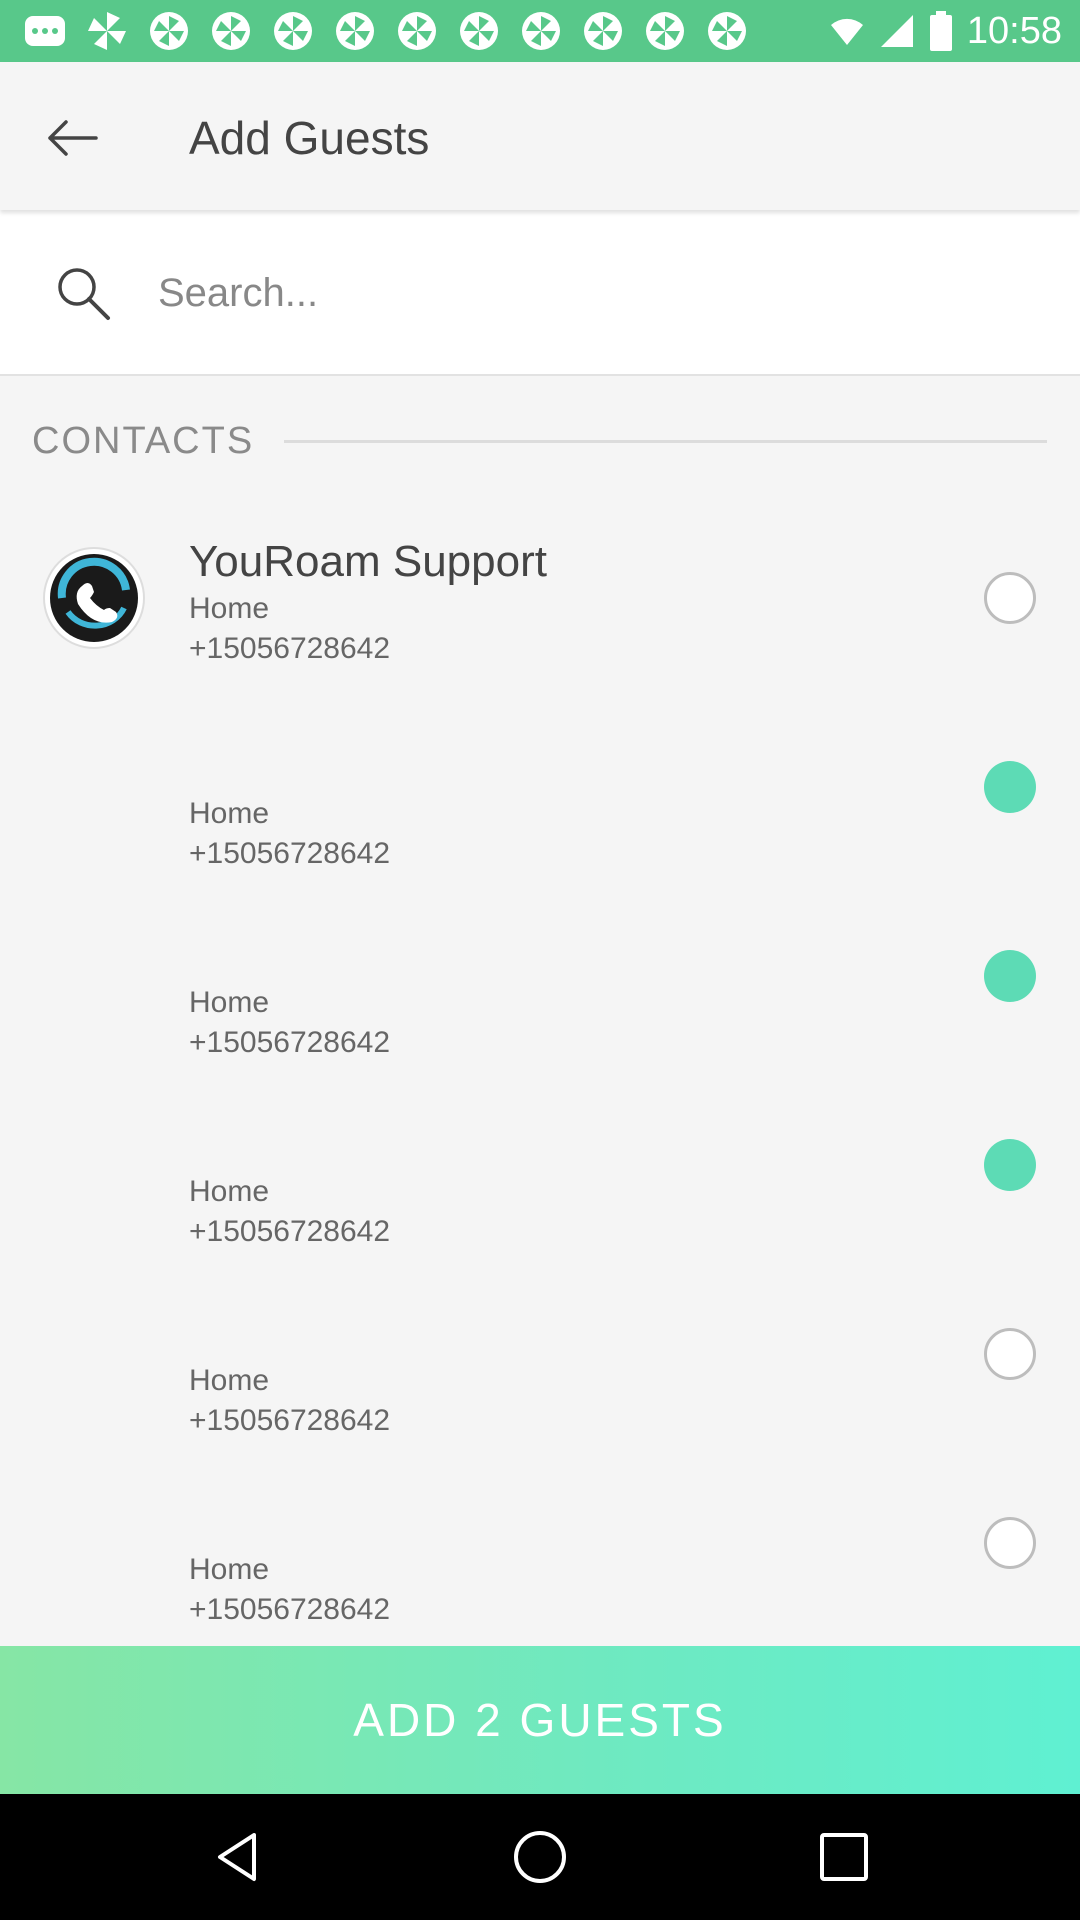 The width and height of the screenshot is (1080, 1920). What do you see at coordinates (238, 1857) in the screenshot?
I see `back-triangle-icon` at bounding box center [238, 1857].